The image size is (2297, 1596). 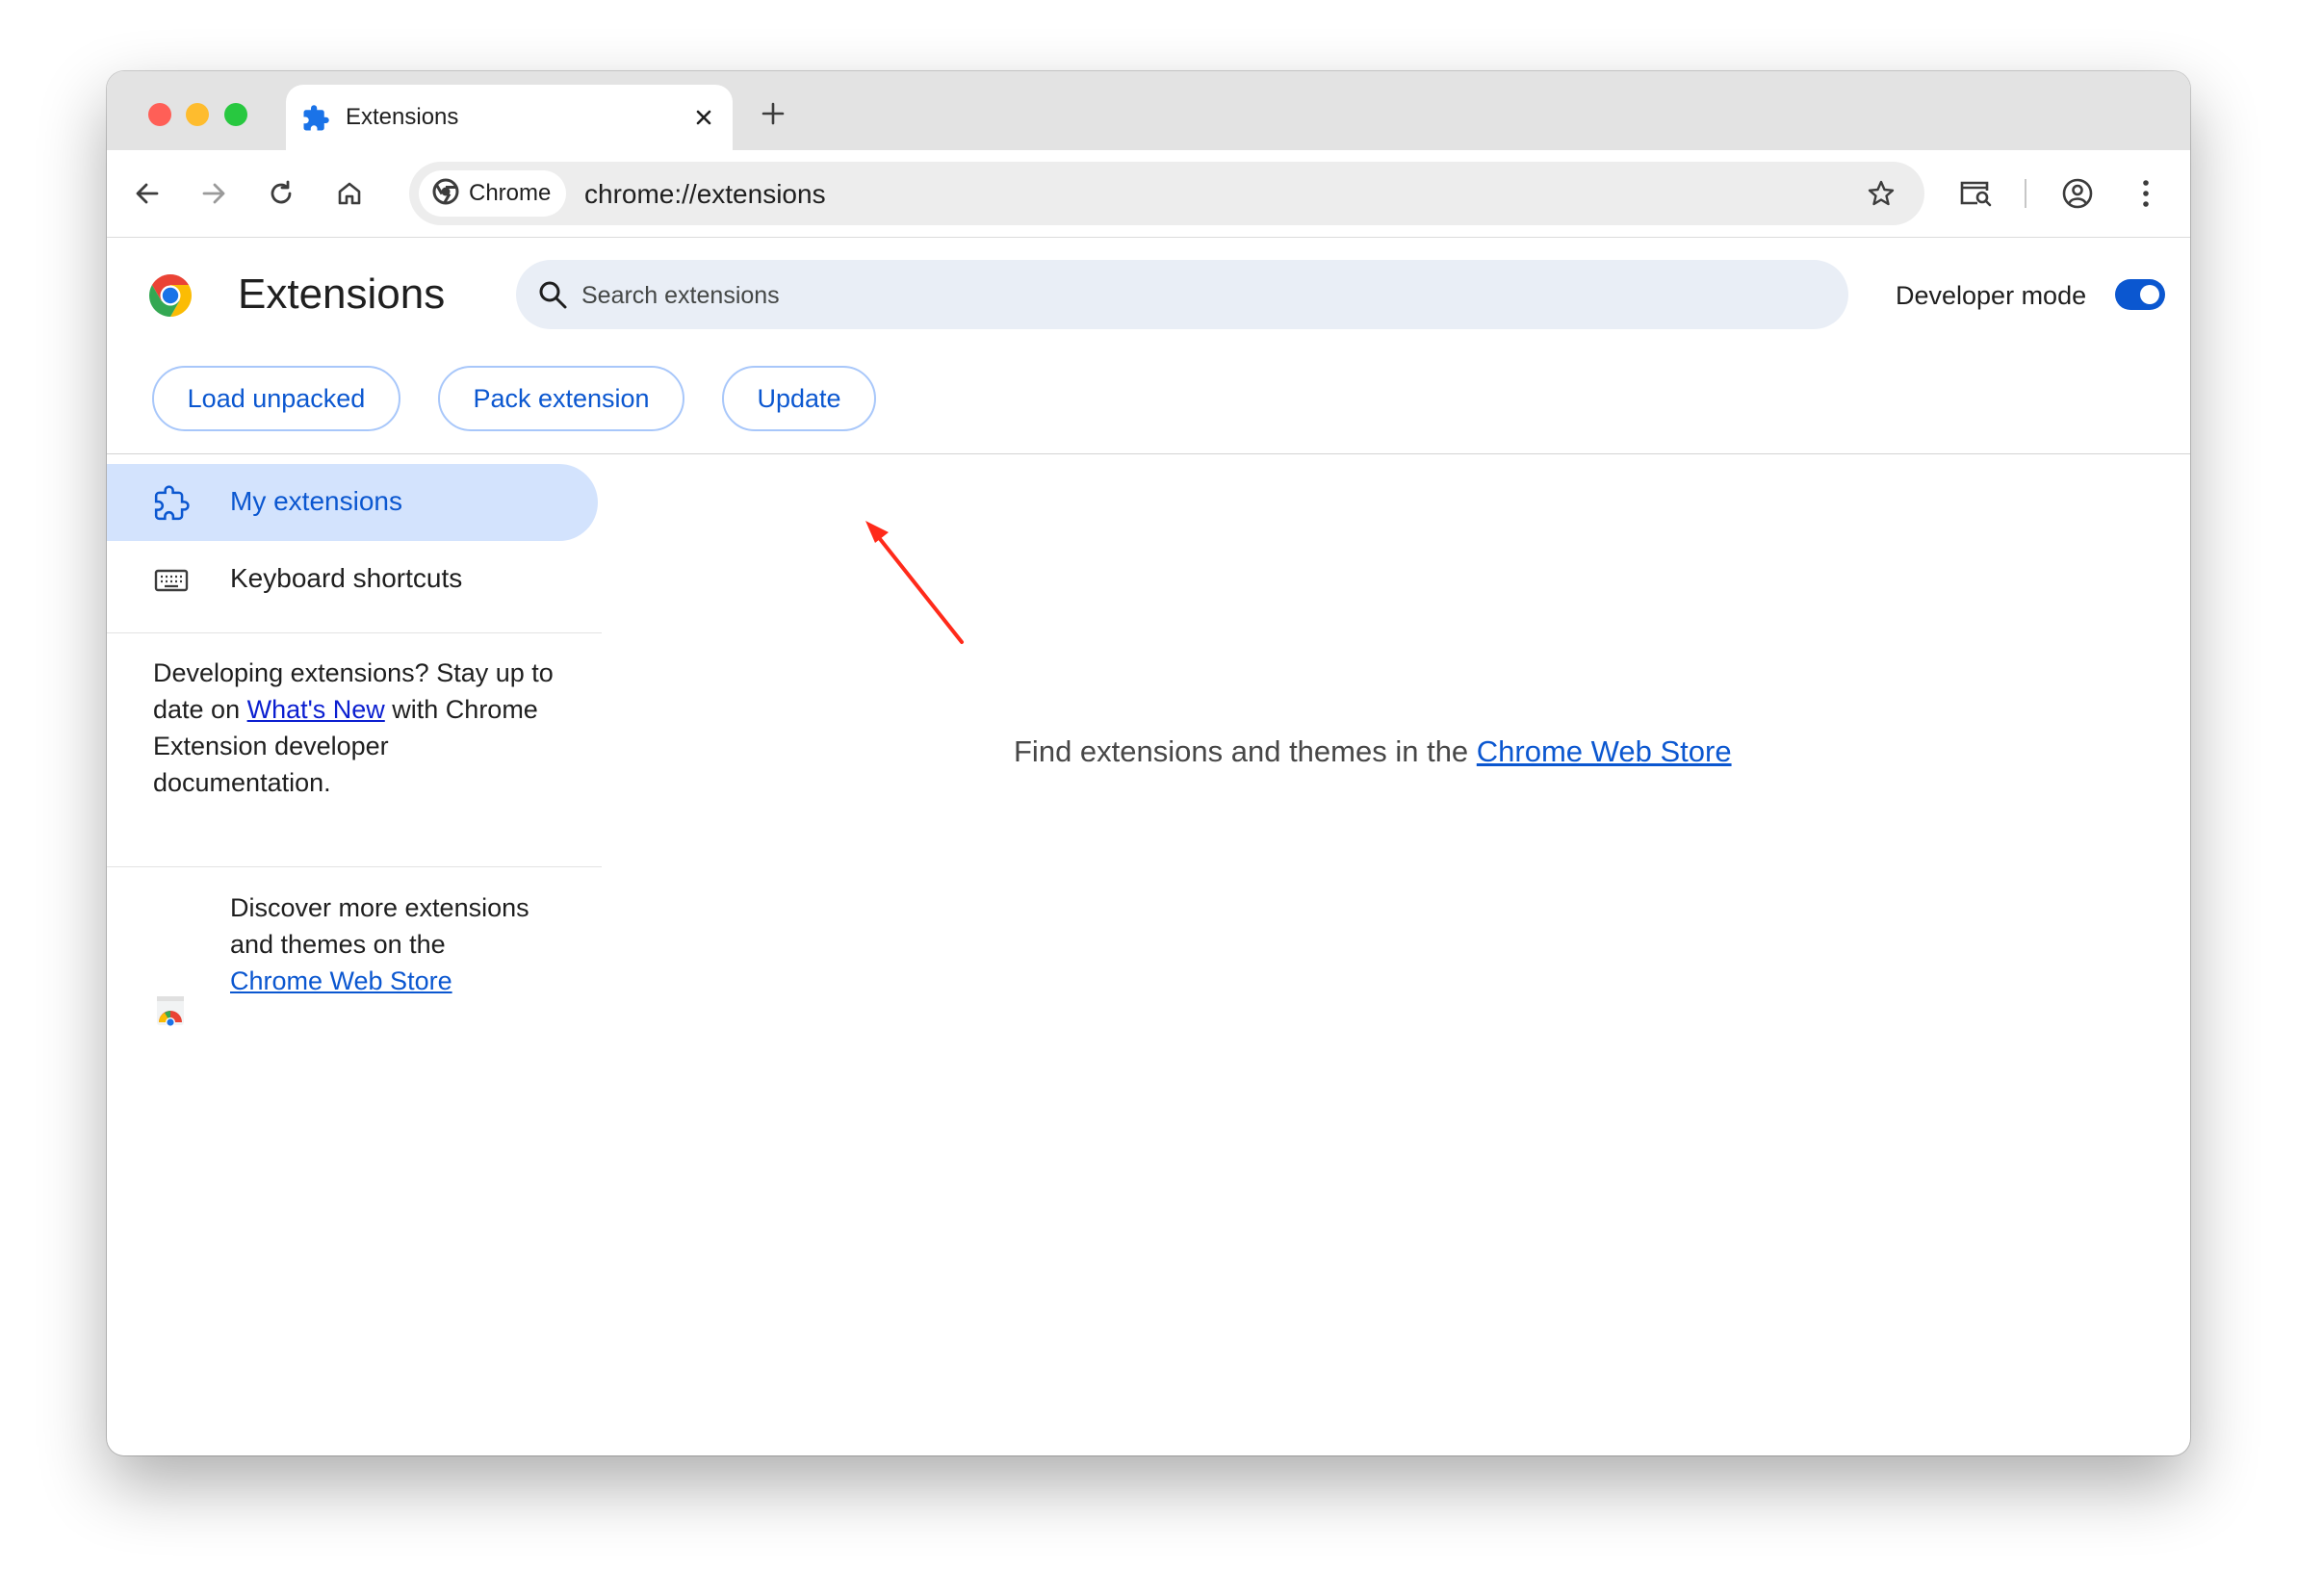 I want to click on tab-extensions: Extensions, so click(x=509, y=117).